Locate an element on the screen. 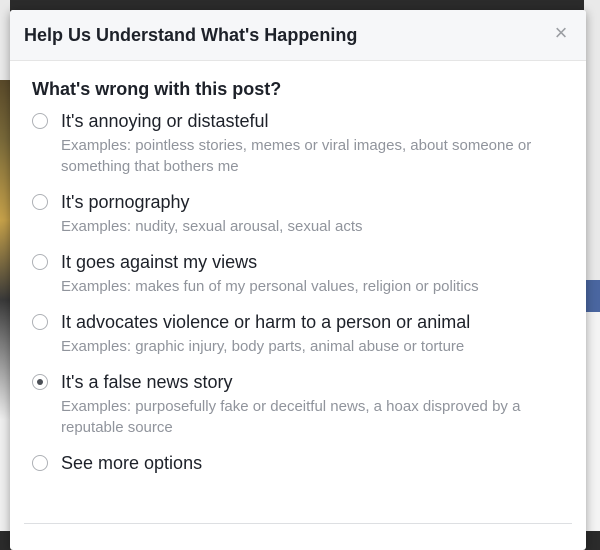 This screenshot has width=600, height=550. option-text: See more options is located at coordinates (312, 463).